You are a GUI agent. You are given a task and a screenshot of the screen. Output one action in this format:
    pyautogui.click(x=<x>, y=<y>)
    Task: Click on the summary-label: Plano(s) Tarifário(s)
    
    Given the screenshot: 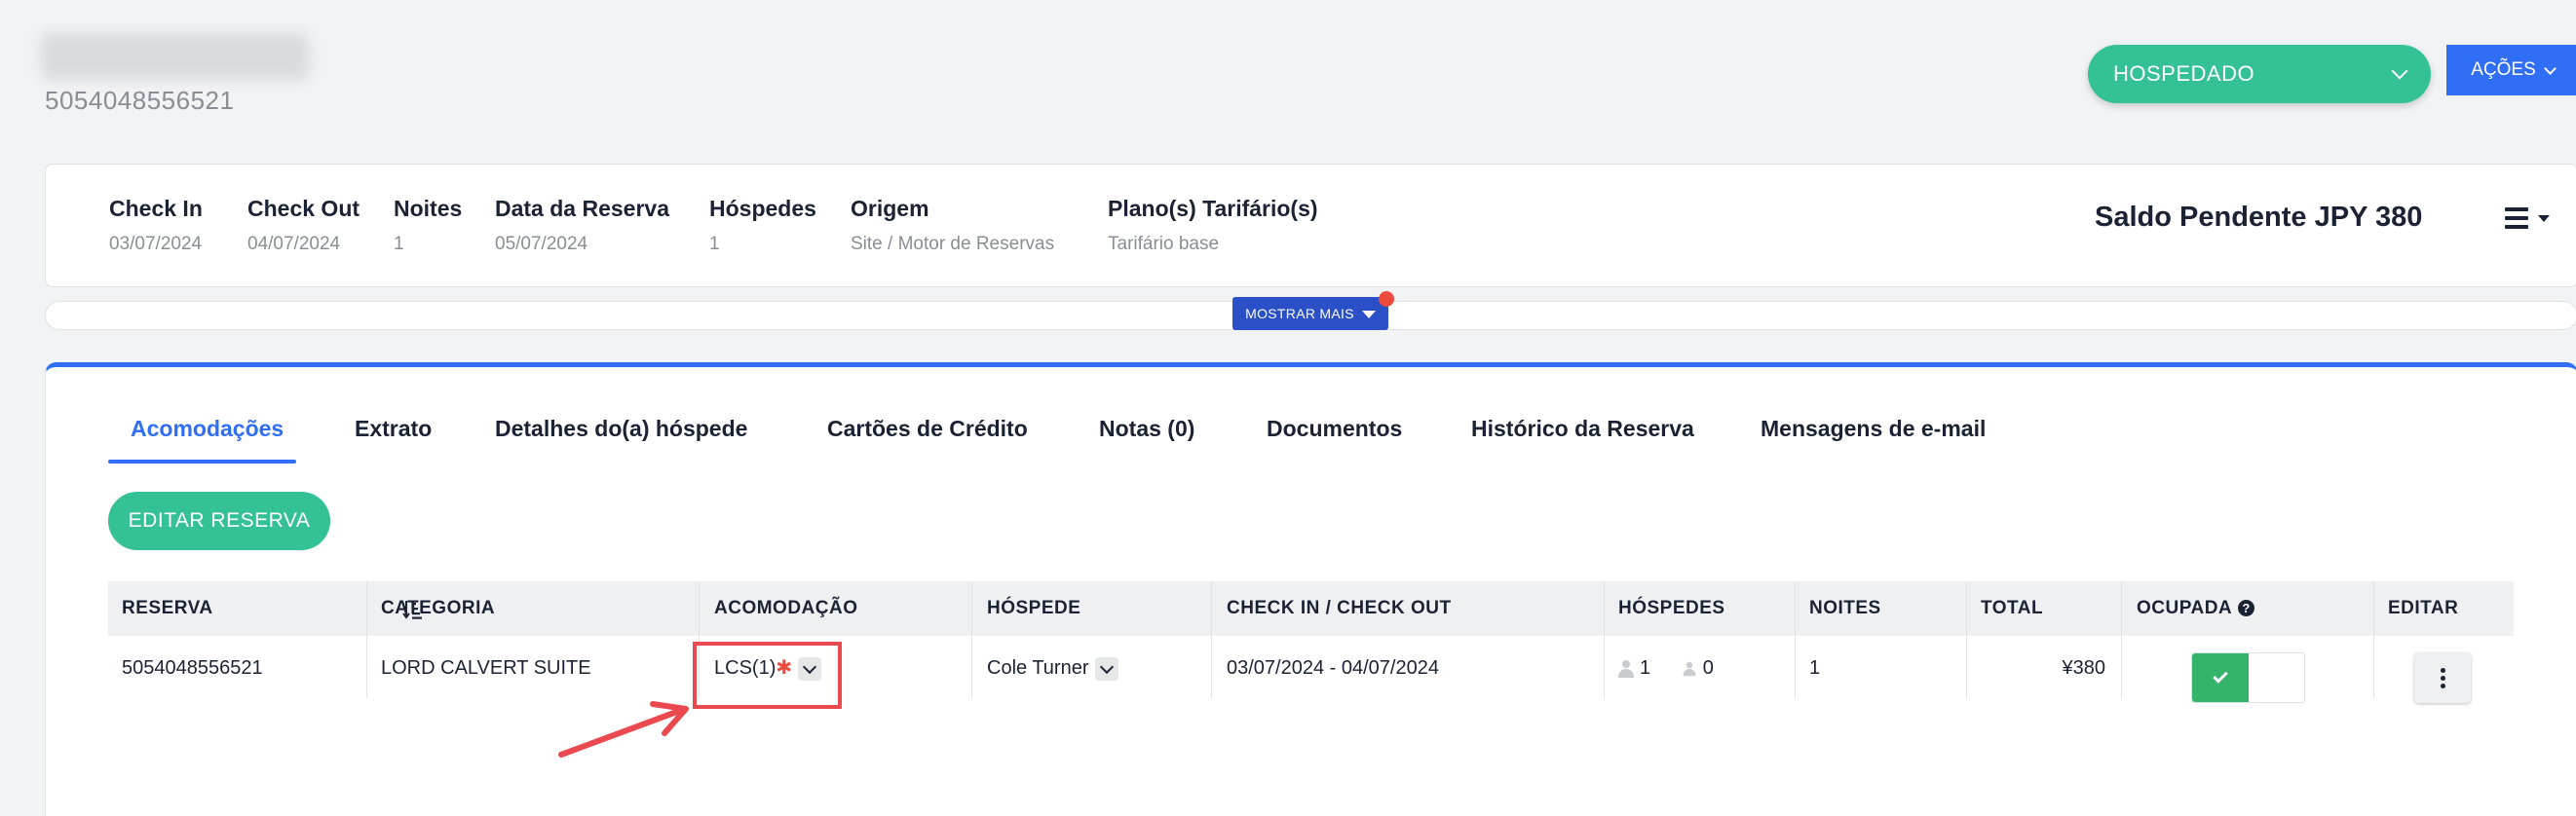 What is the action you would take?
    pyautogui.click(x=1213, y=208)
    